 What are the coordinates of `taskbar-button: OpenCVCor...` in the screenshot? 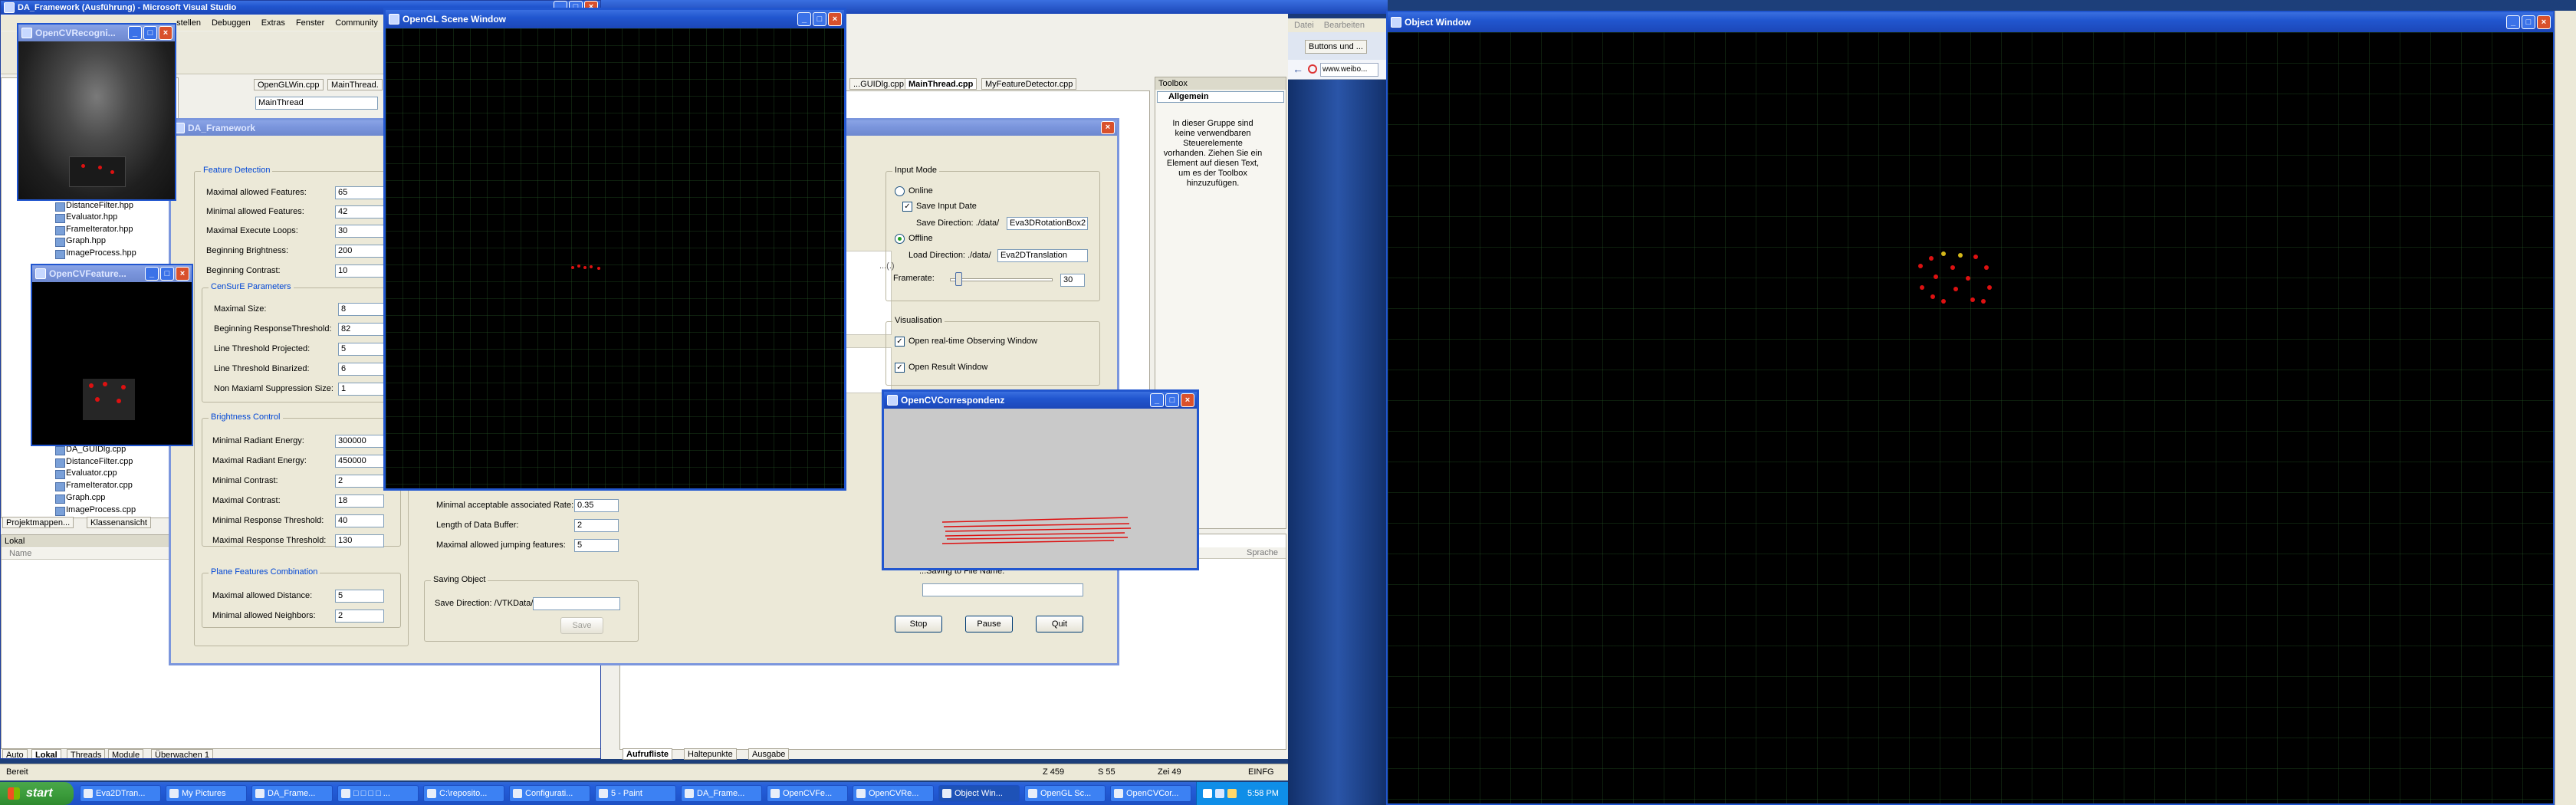 It's located at (1150, 793).